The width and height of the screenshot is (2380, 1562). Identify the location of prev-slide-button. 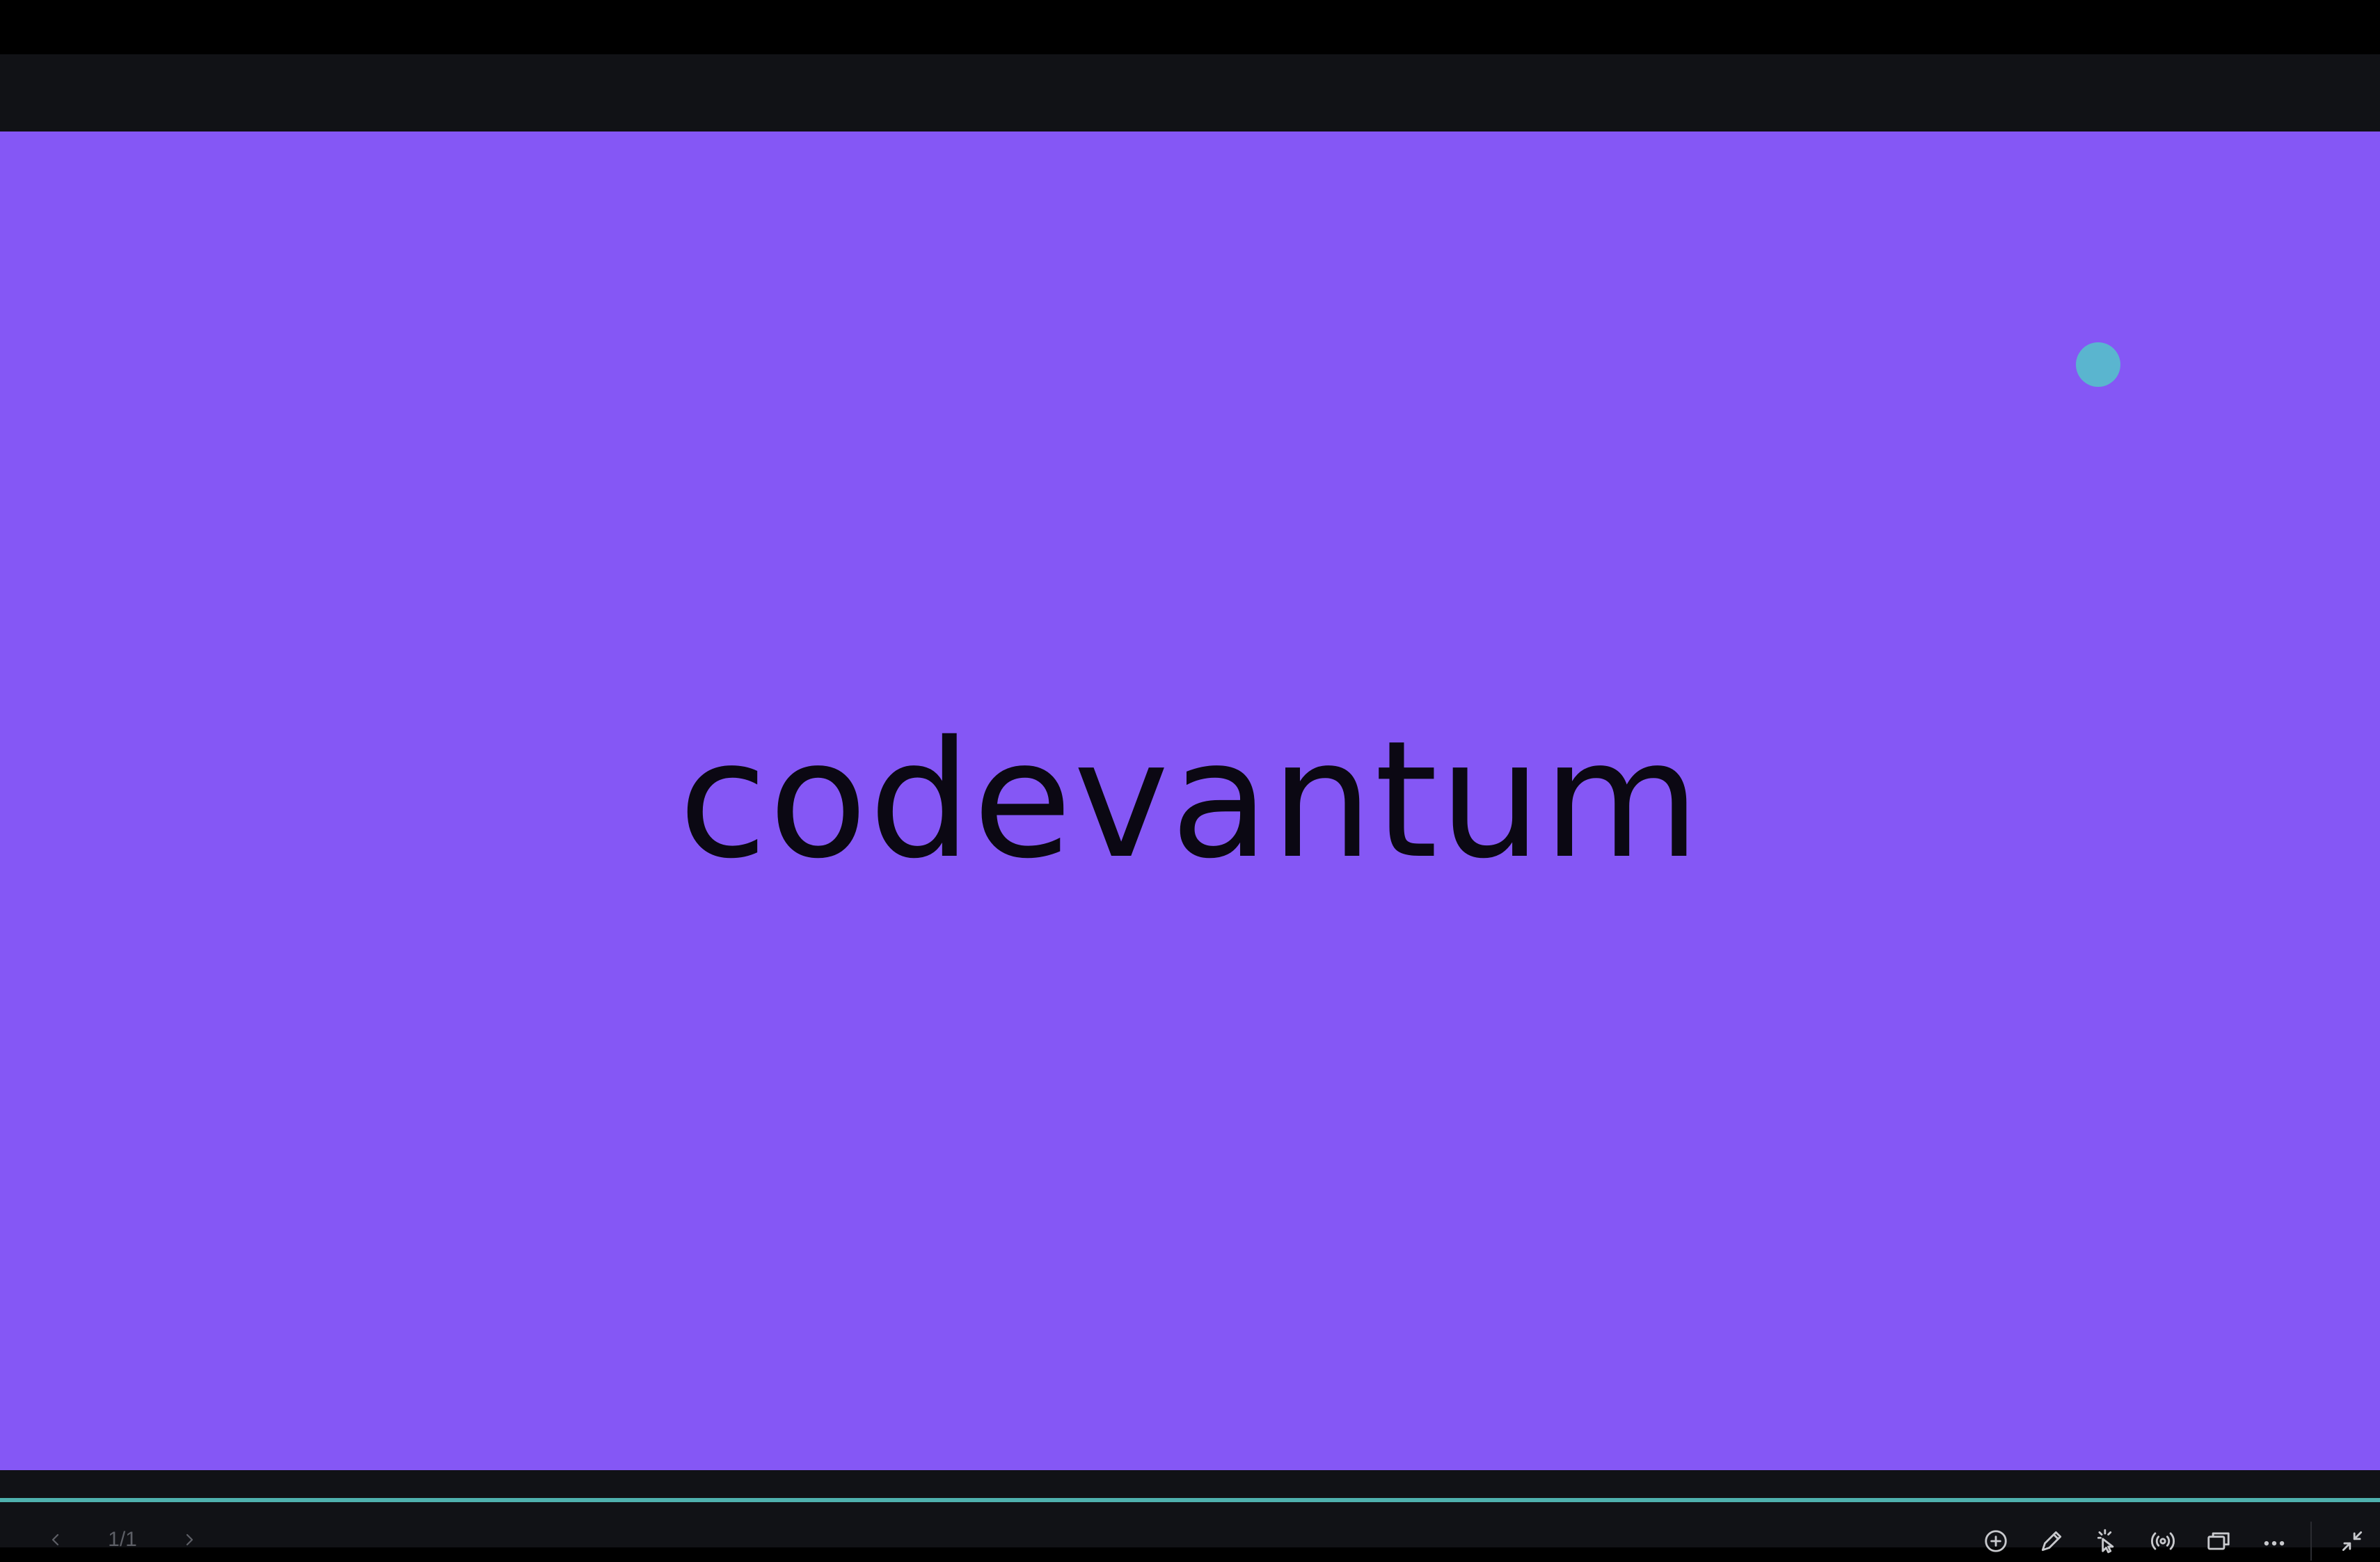
(56, 1540).